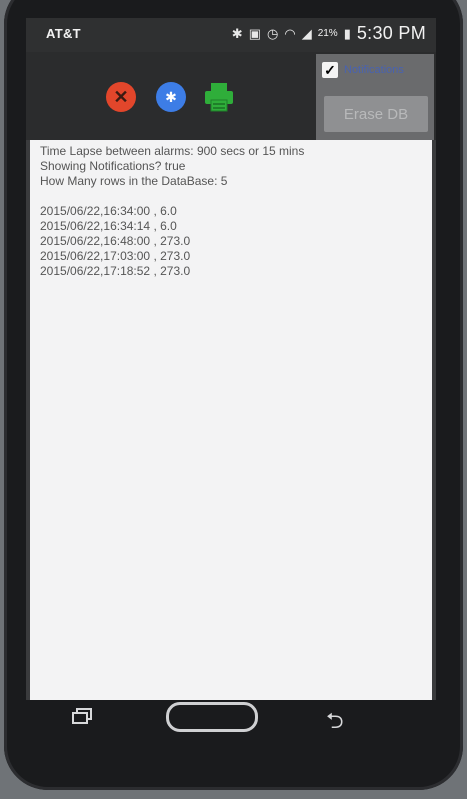  I want to click on erase-db-button: Erase DB, so click(376, 114).